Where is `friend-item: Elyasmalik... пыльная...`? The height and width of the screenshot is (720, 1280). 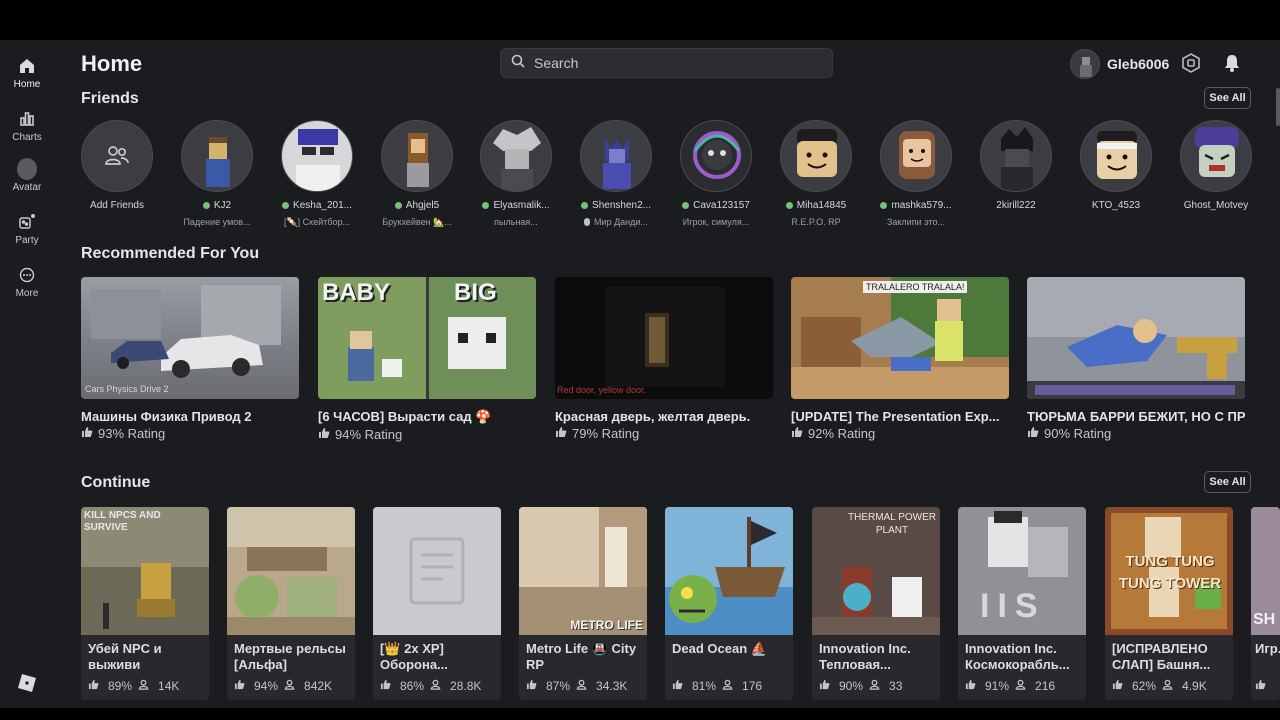
friend-item: Elyasmalik... пыльная... is located at coordinates (516, 173).